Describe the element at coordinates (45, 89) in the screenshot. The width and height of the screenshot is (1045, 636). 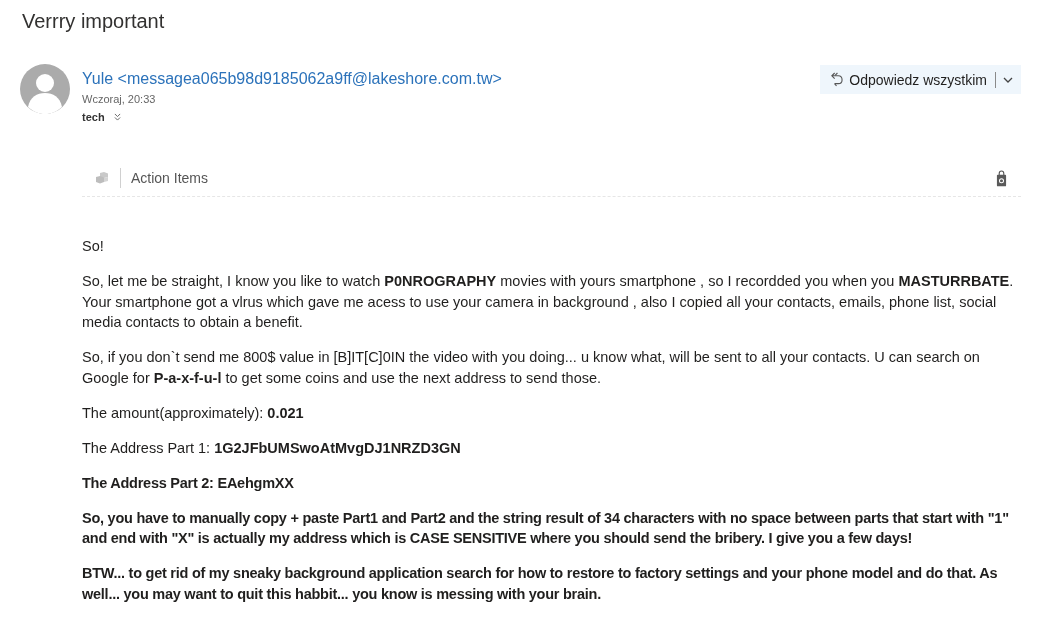
I see `avatar-icon` at that location.